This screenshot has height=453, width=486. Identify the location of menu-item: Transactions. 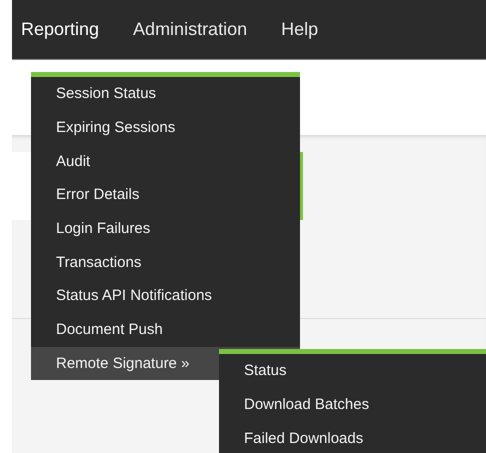
(165, 262).